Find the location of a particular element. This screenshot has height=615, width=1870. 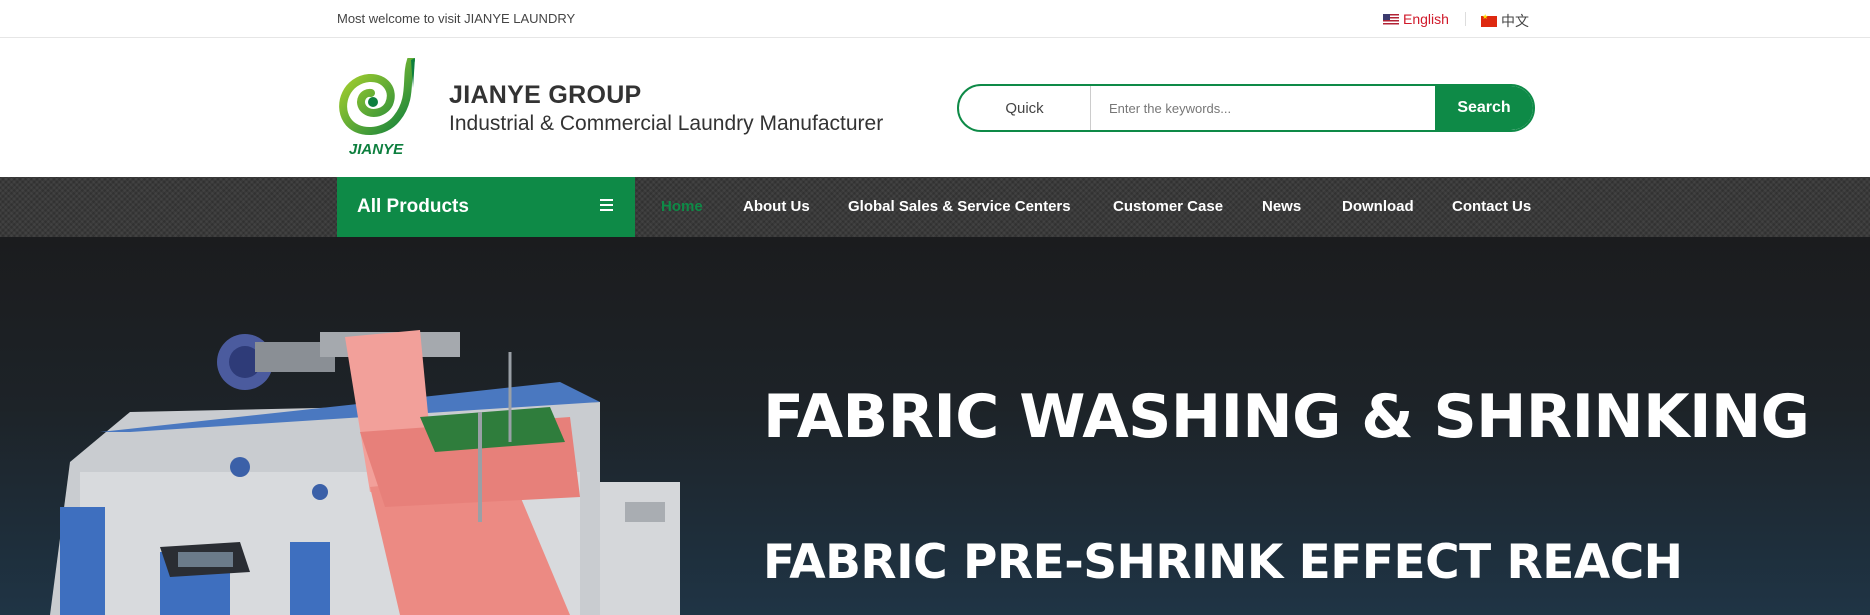

search-bar: Quick Search is located at coordinates (1246, 108).